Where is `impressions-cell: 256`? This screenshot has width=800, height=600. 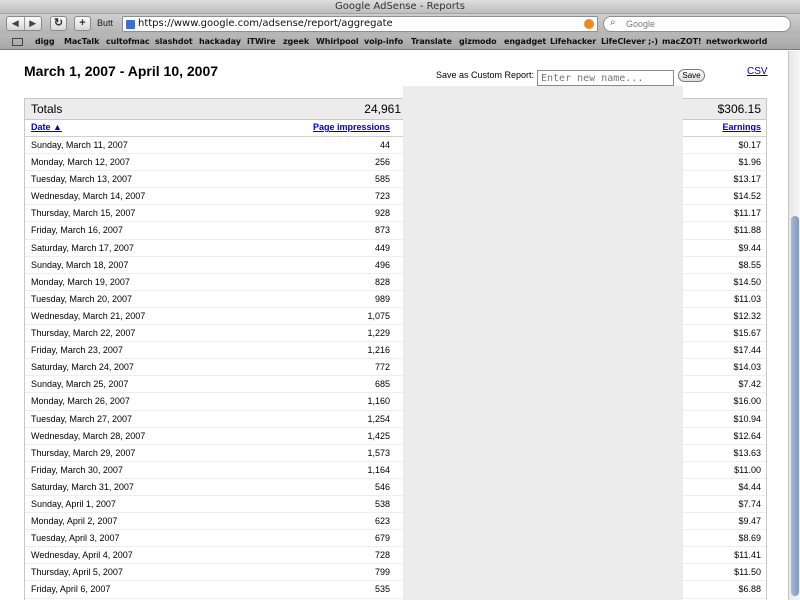
impressions-cell: 256 is located at coordinates (382, 162).